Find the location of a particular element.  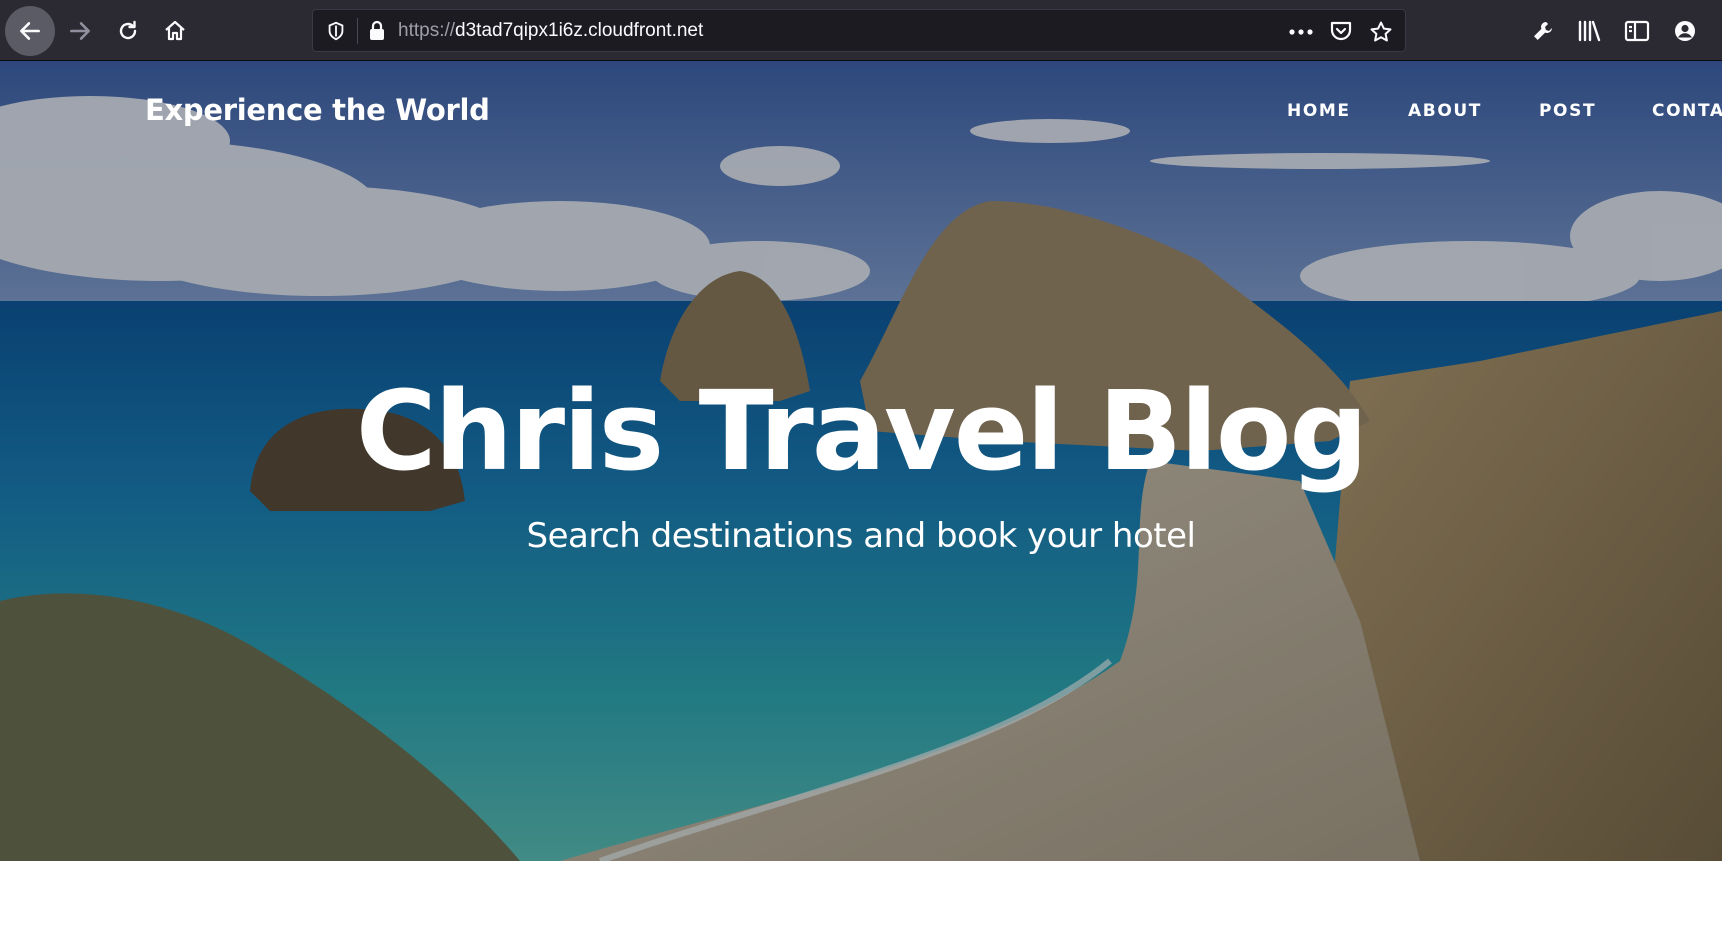

reload-button is located at coordinates (128, 31).